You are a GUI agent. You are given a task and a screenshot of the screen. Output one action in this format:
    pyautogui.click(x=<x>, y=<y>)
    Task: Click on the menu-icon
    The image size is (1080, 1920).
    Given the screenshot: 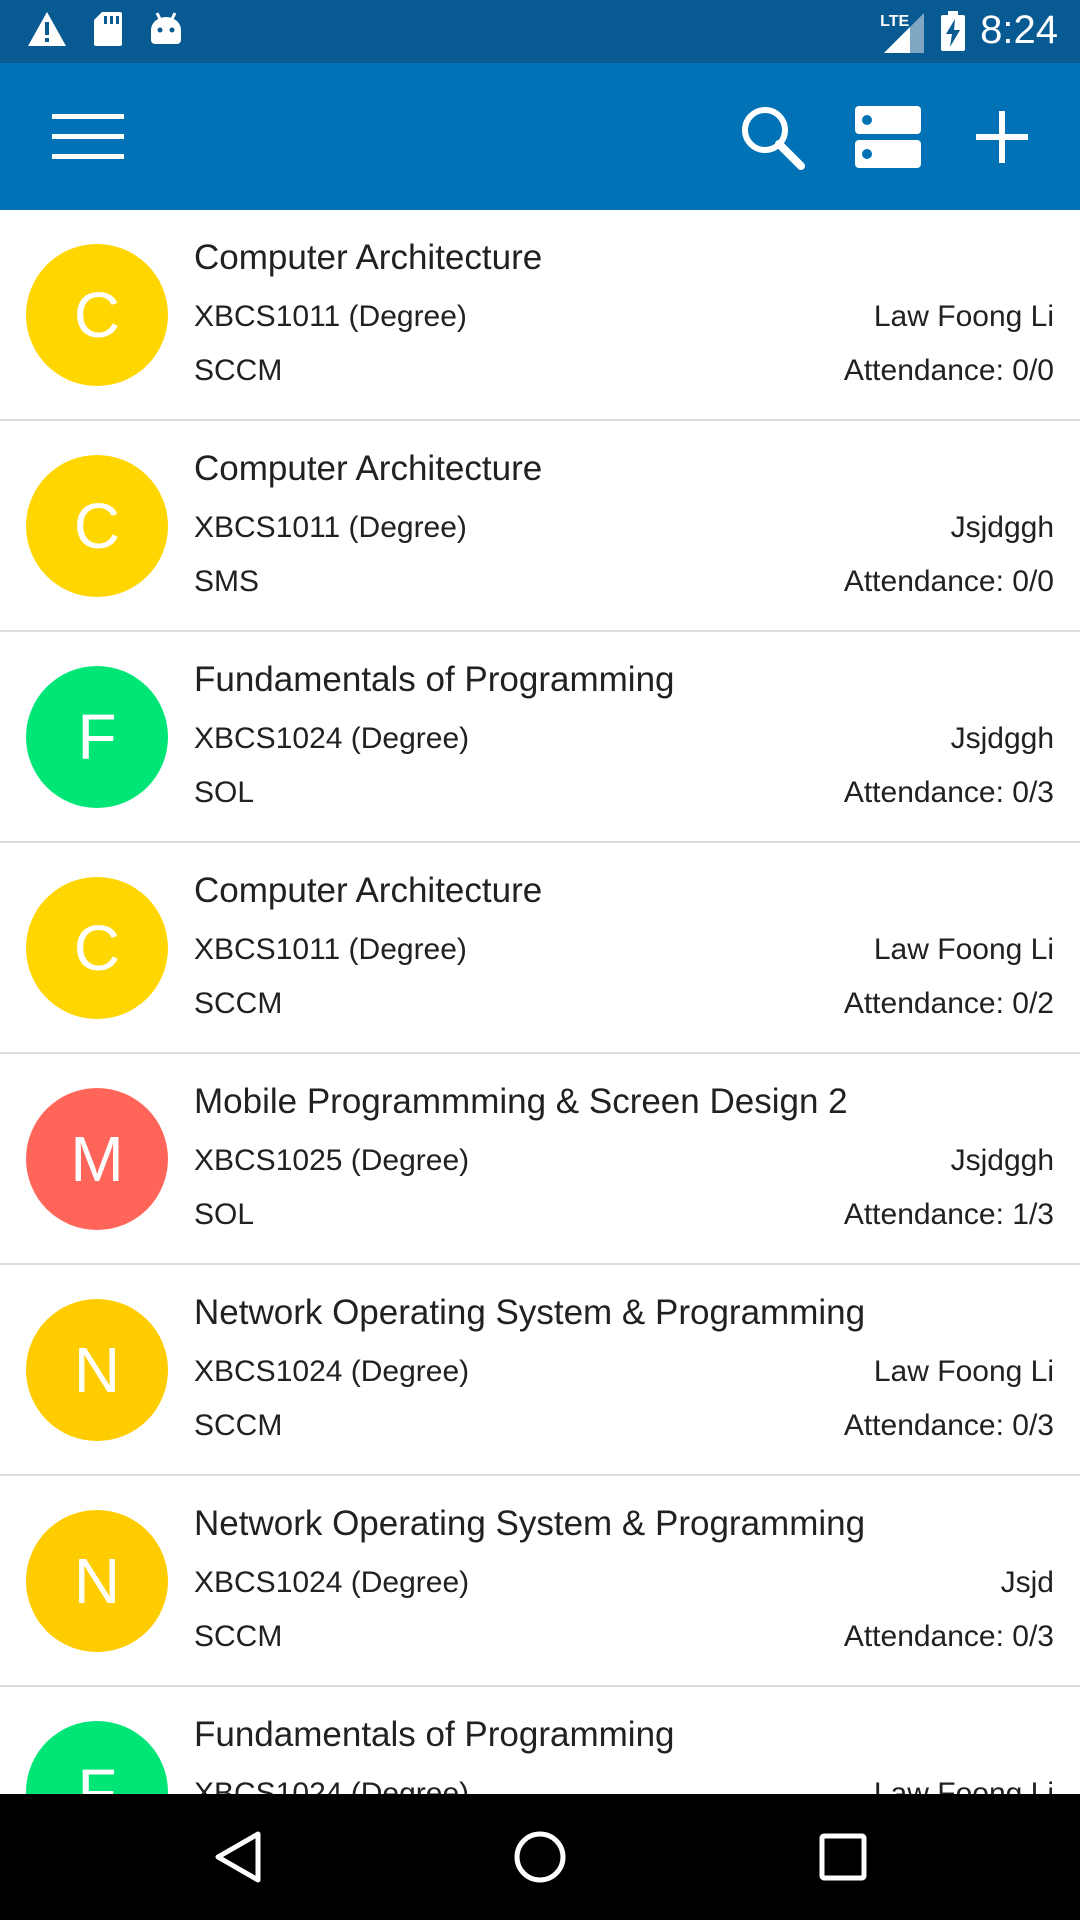 What is the action you would take?
    pyautogui.click(x=88, y=136)
    